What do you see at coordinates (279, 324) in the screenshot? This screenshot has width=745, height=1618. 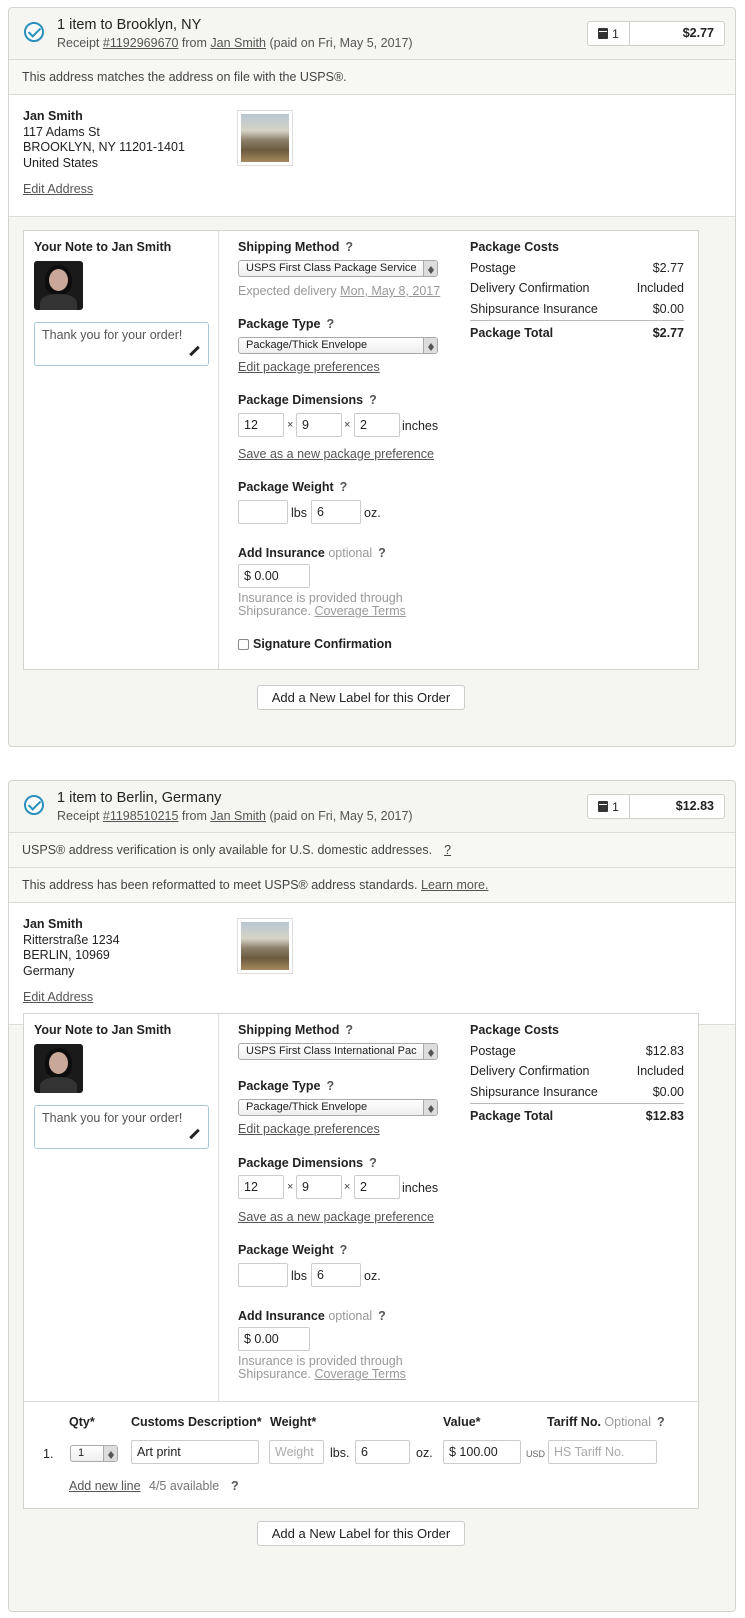 I see `package-type-label: Package Type` at bounding box center [279, 324].